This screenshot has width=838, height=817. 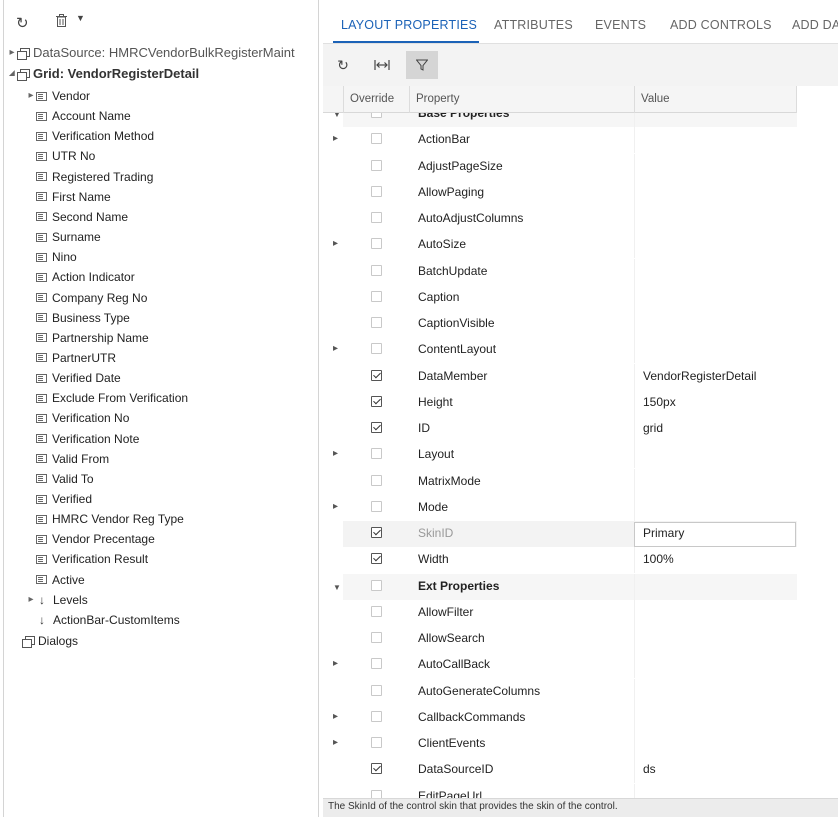 What do you see at coordinates (560, 324) in the screenshot?
I see `property-row: CaptionVisible` at bounding box center [560, 324].